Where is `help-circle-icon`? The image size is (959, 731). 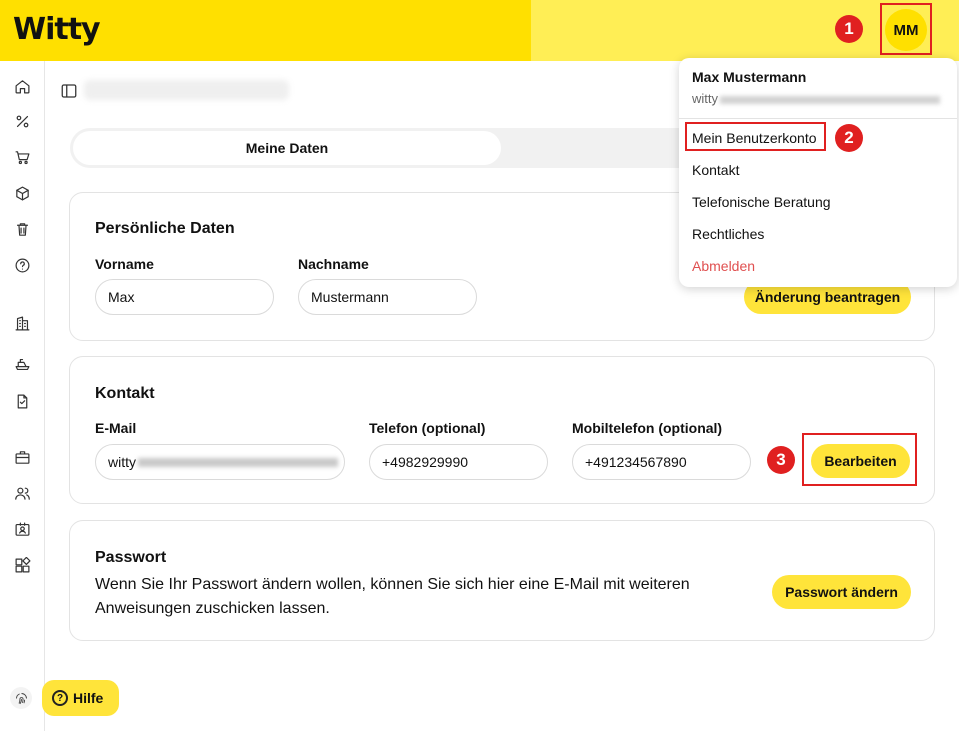 help-circle-icon is located at coordinates (22, 265).